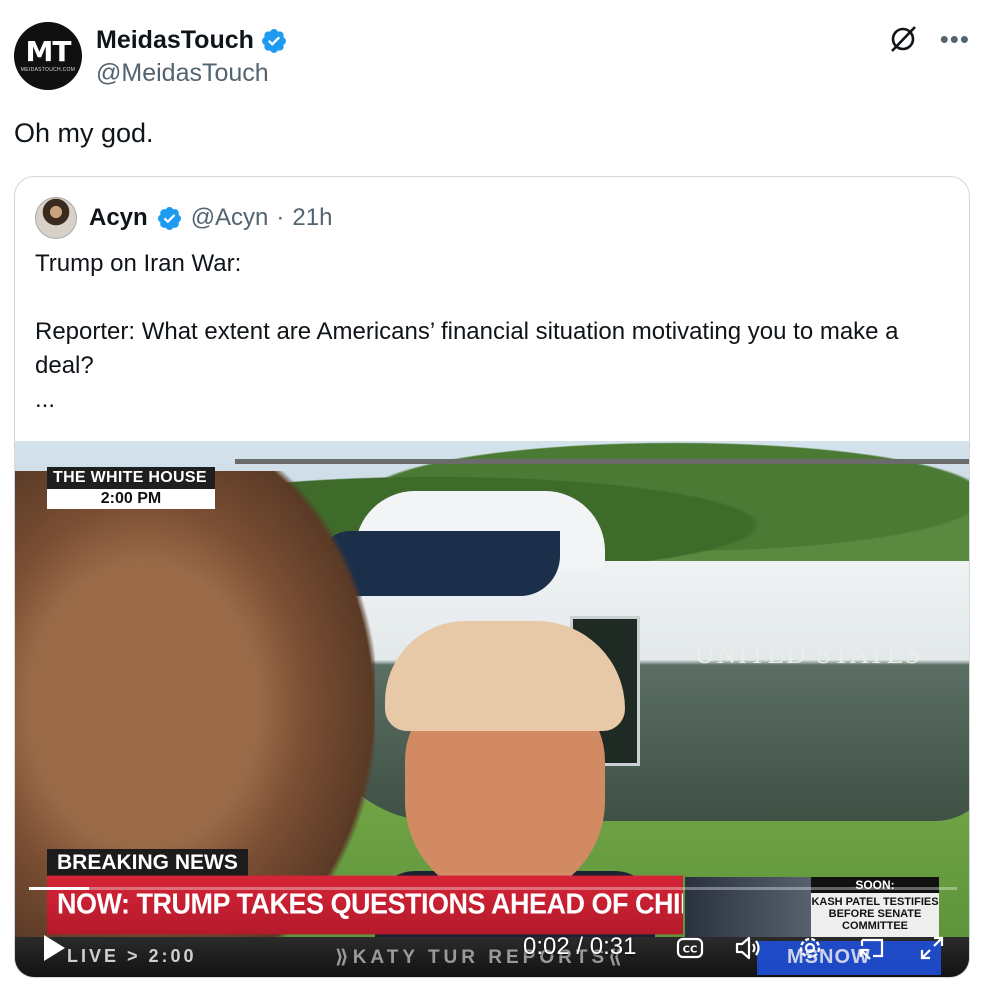 Image resolution: width=990 pixels, height=1000 pixels. I want to click on author-avatar: MT MEIDASTOUCH.COM, so click(48, 56).